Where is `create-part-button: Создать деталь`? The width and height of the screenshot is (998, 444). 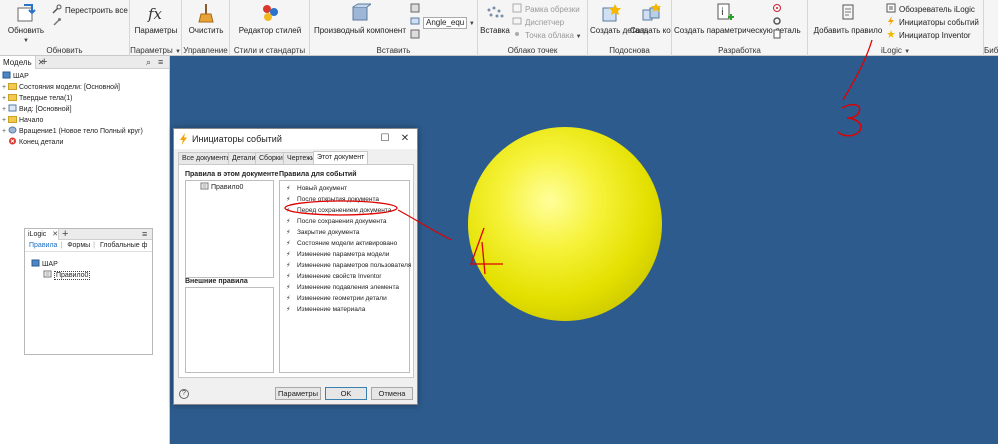 create-part-button: Создать деталь is located at coordinates (619, 18).